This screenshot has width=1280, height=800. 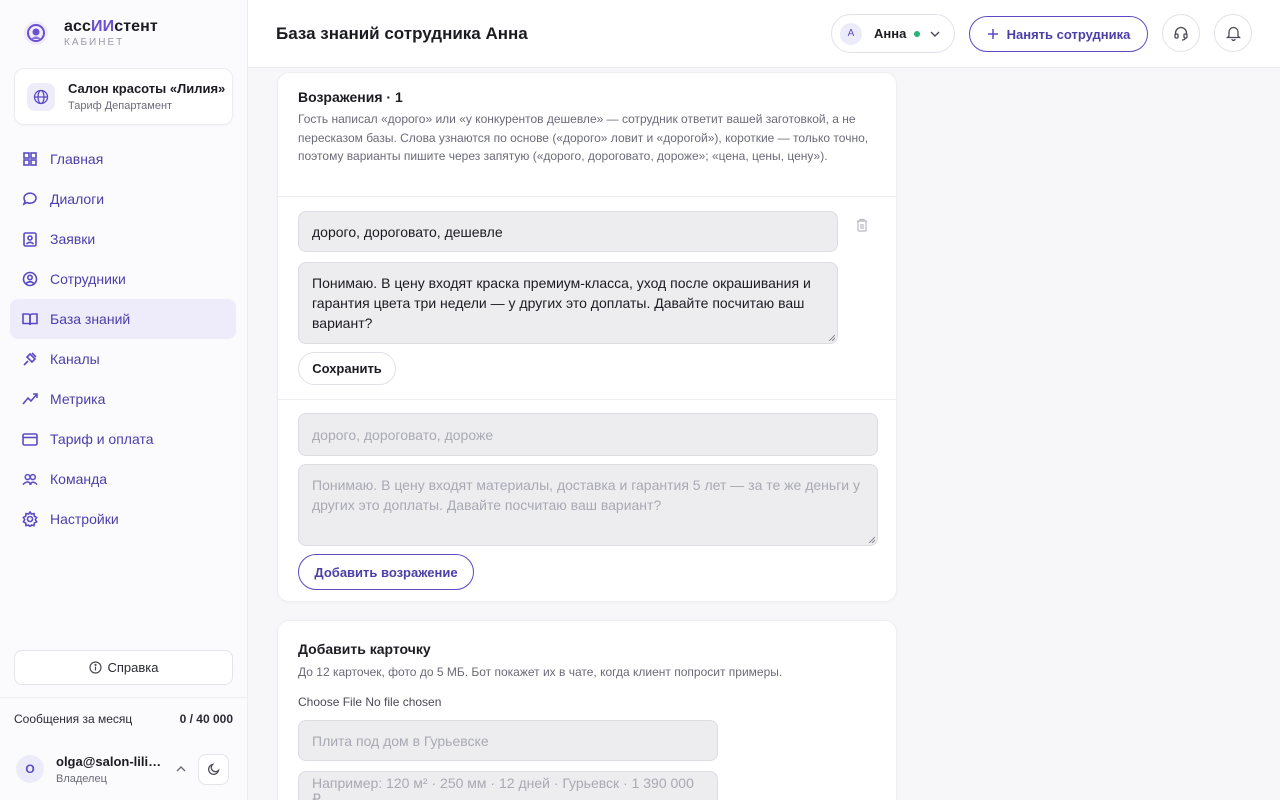 What do you see at coordinates (123, 239) in the screenshot?
I see `sidebar-item-requests: Заявки` at bounding box center [123, 239].